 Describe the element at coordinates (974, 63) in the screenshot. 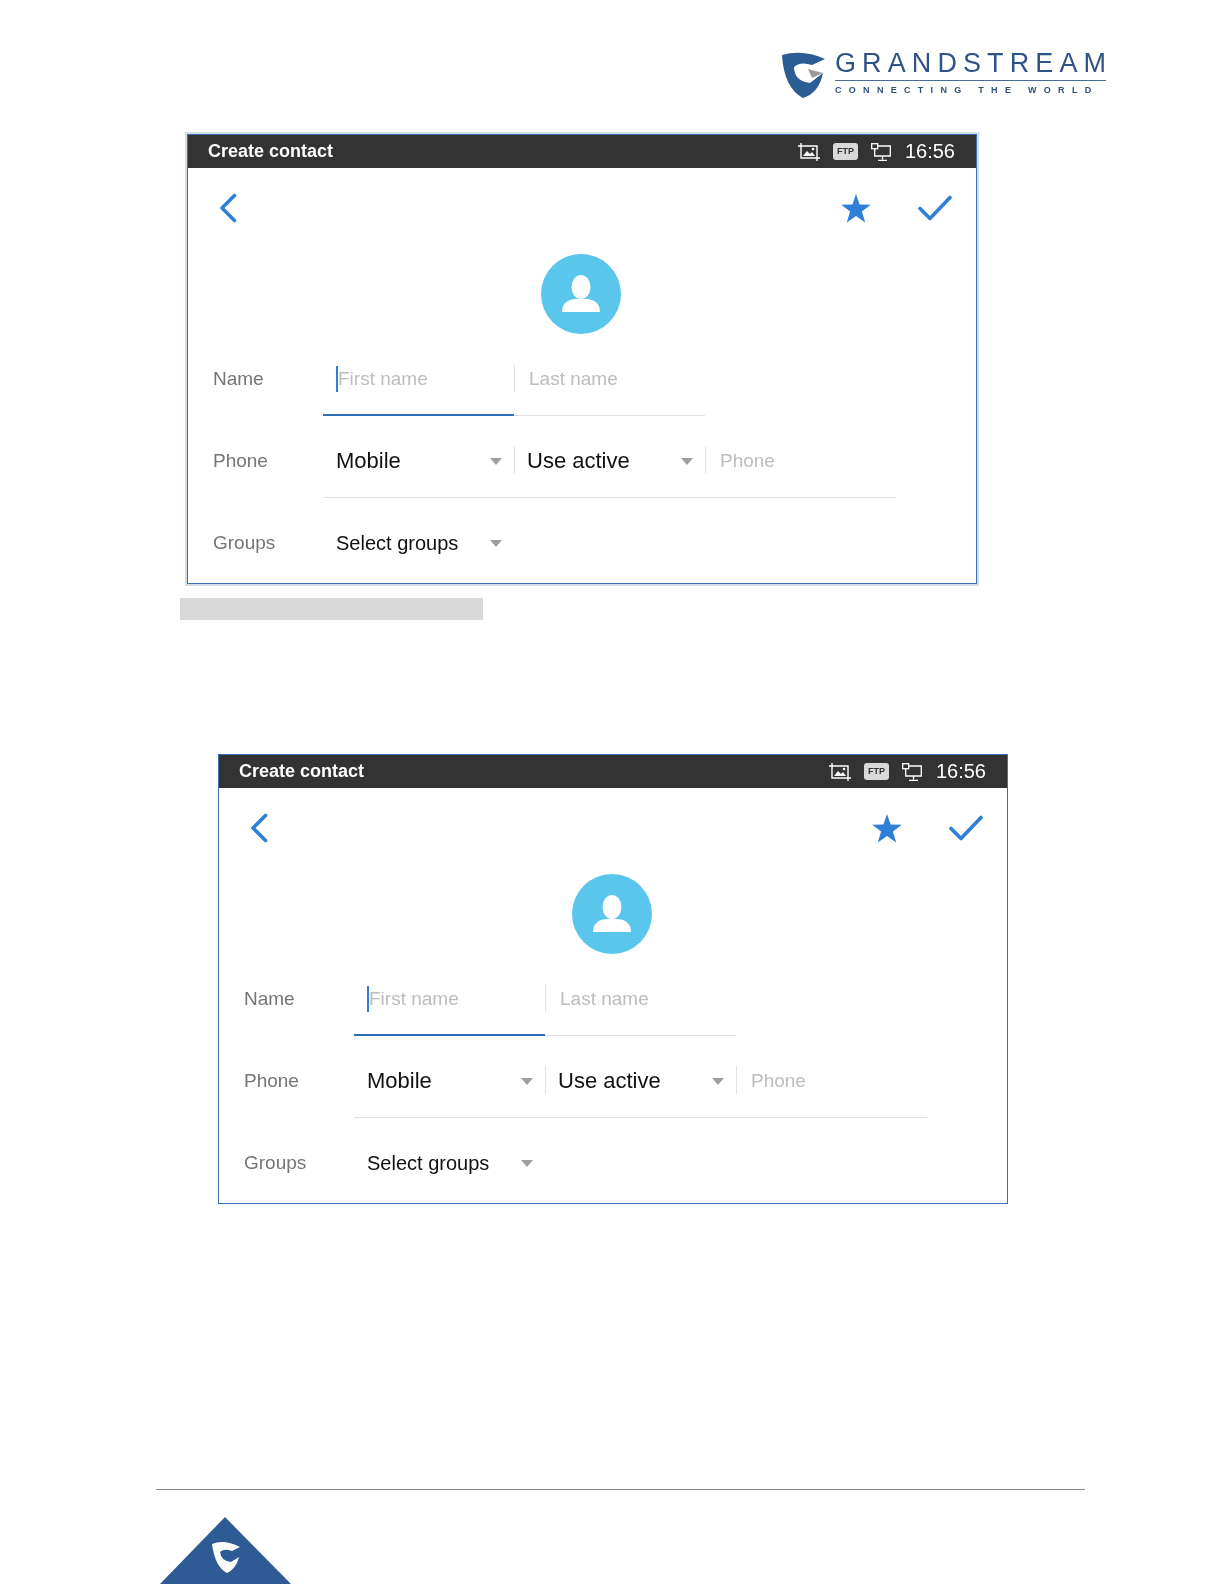

I see `brand-name: GRANDSTREAM` at that location.